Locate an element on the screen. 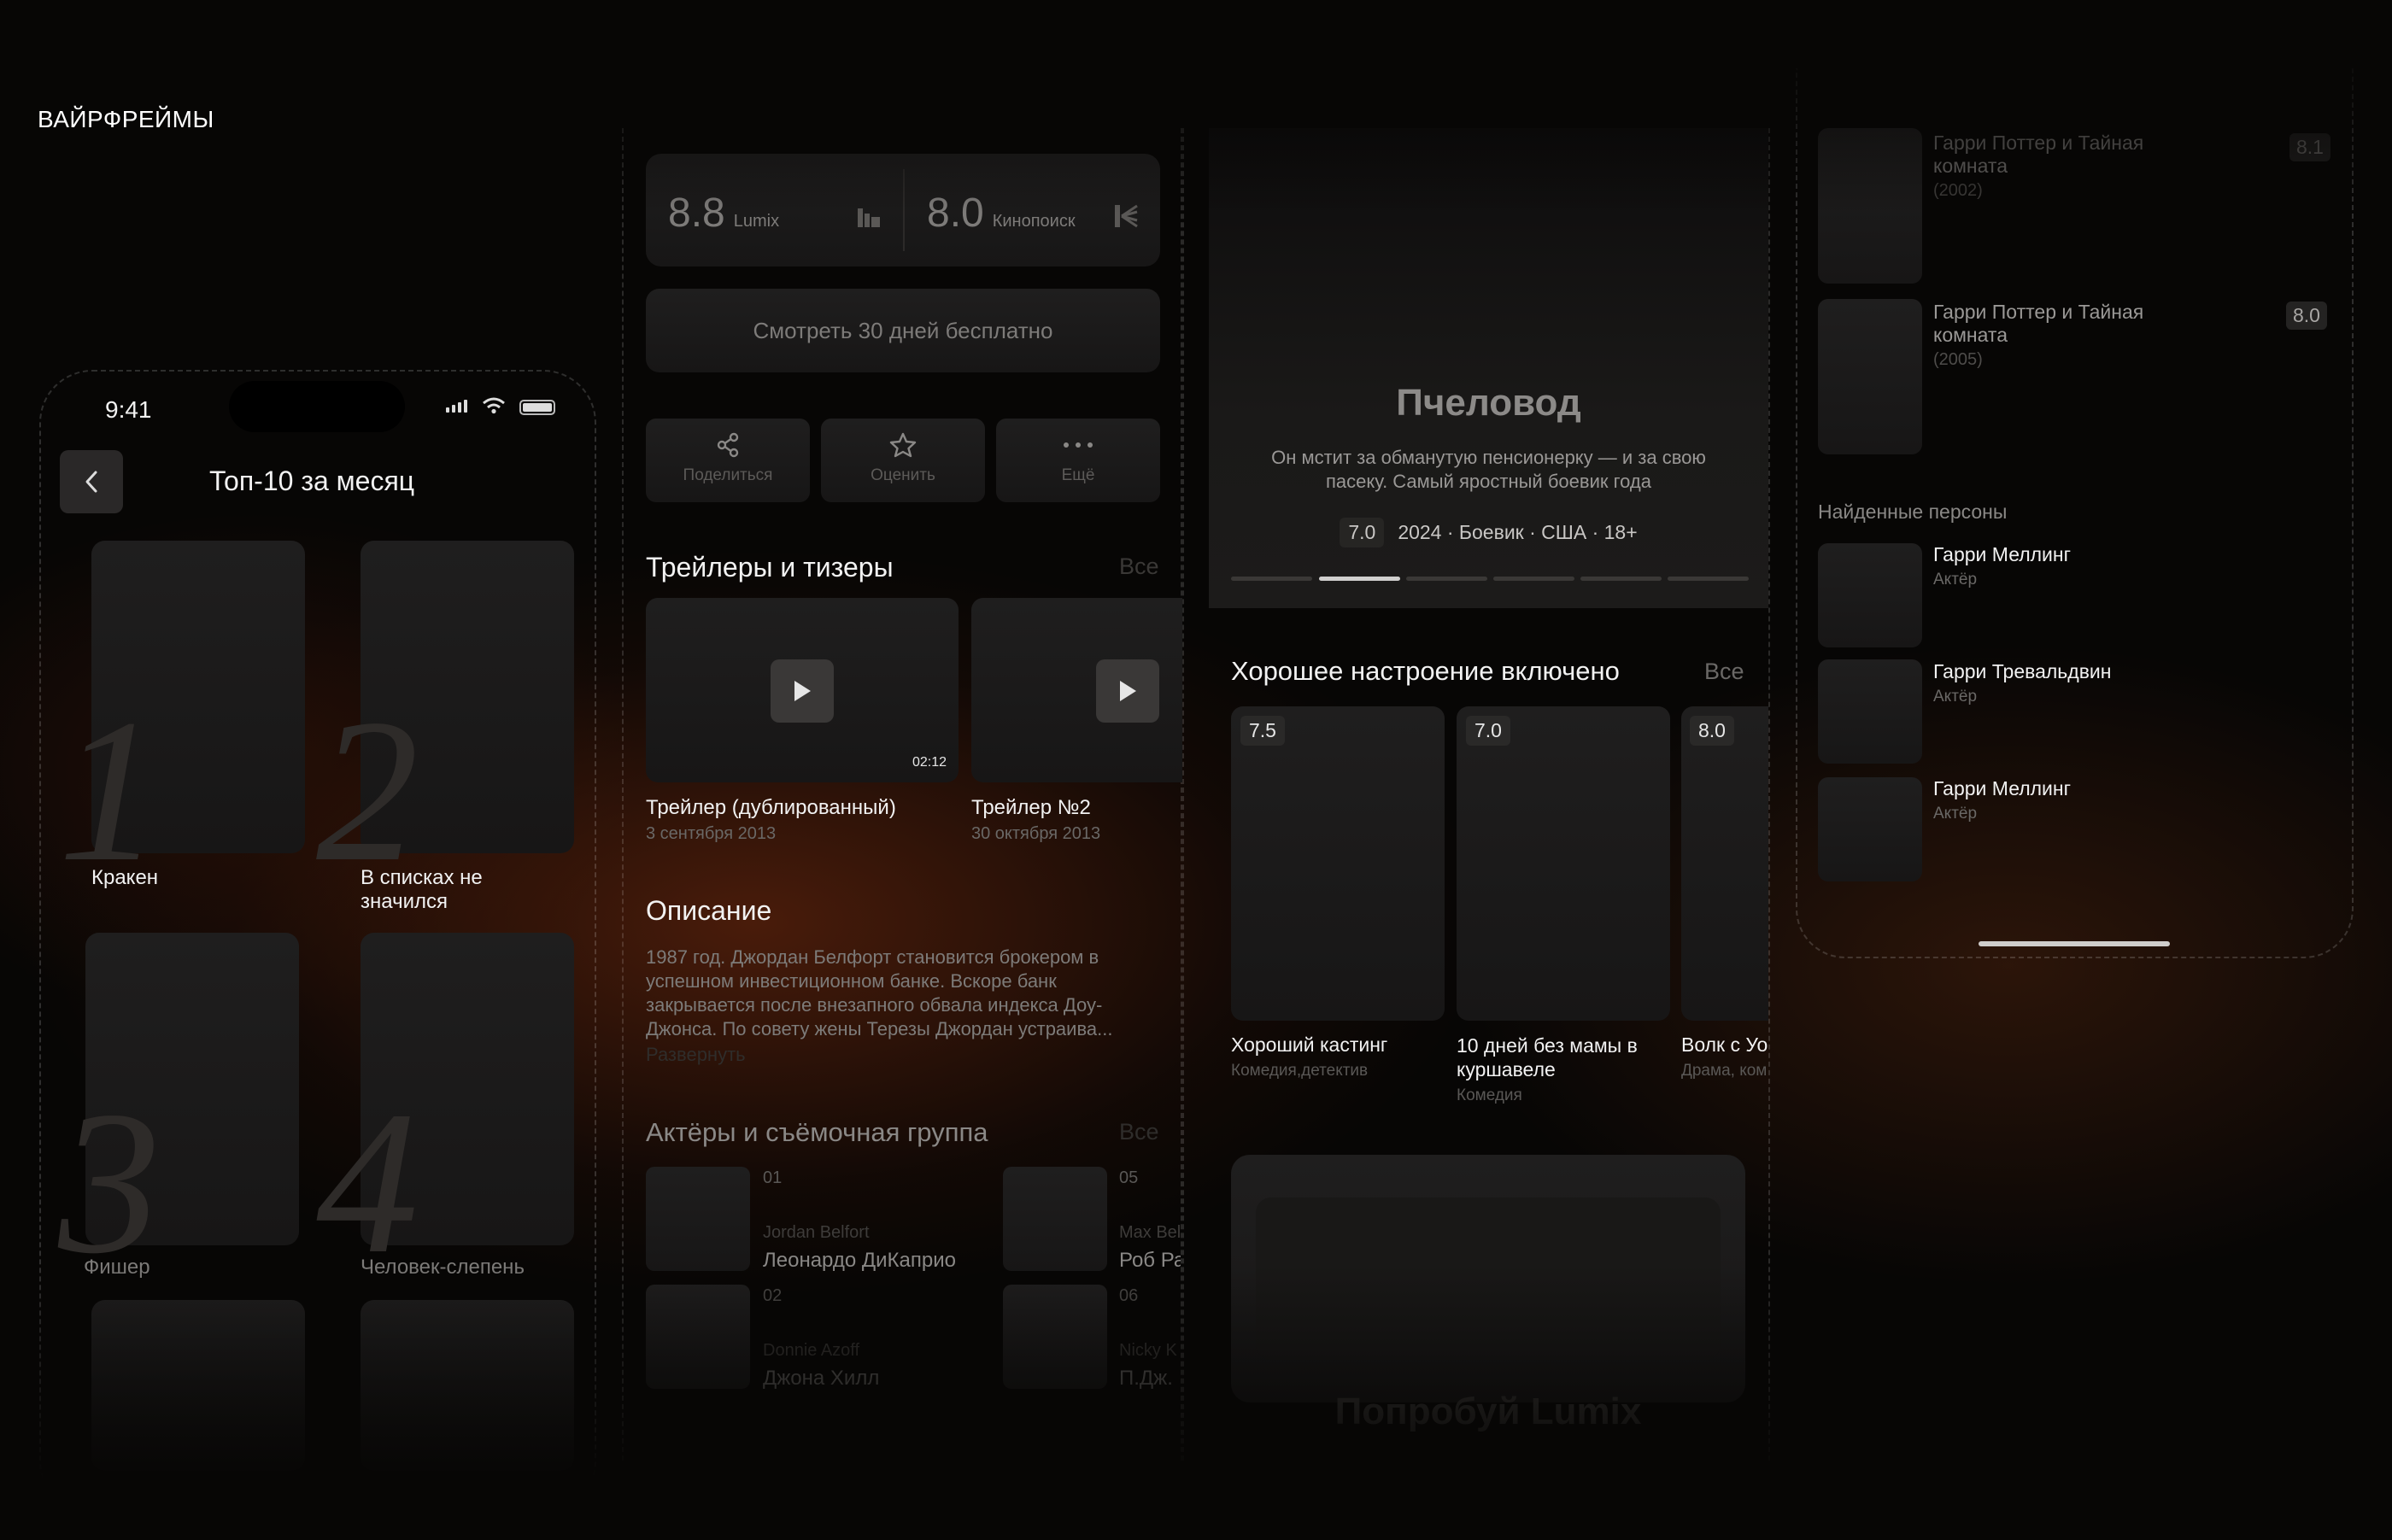 This screenshot has height=1540, width=2392. rank-number: 4 is located at coordinates (368, 1182).